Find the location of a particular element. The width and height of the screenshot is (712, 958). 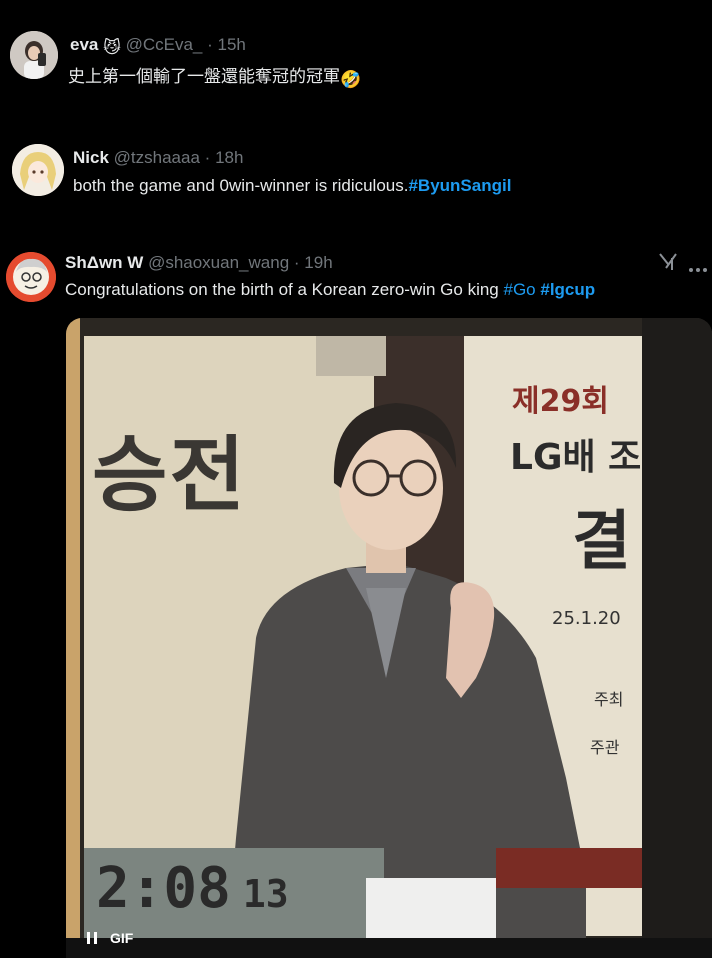

banner-date: 25.1.20 is located at coordinates (586, 618).